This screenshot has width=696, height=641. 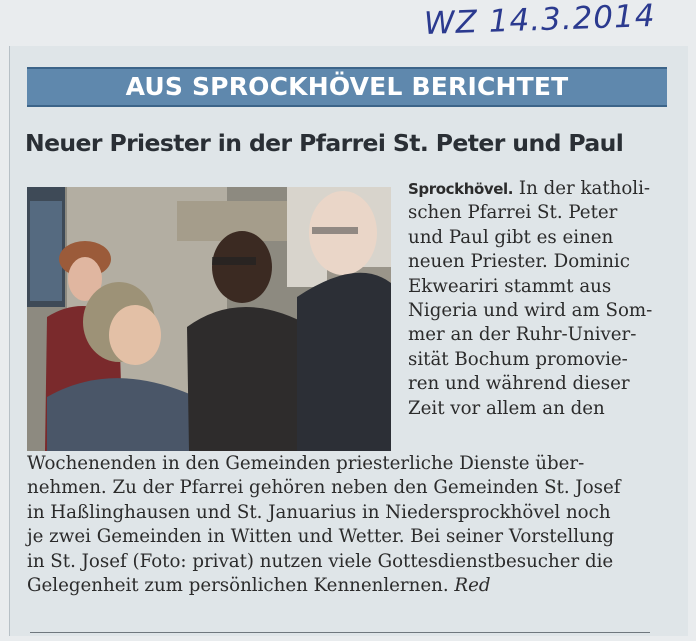 I want to click on article-line: Ekweariri stammt aus, so click(x=510, y=286).